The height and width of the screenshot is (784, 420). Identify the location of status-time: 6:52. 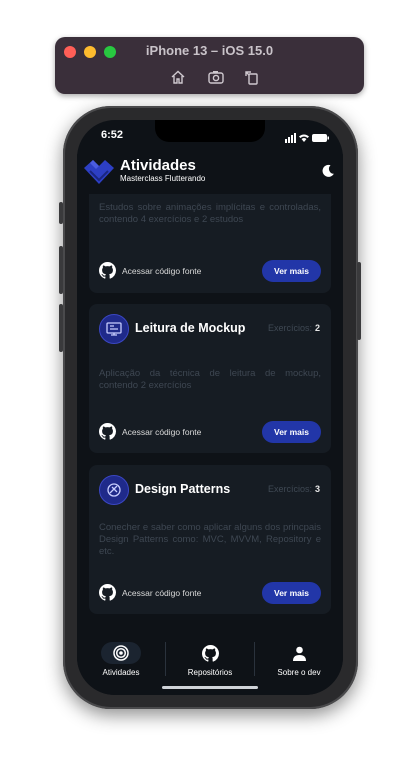
(112, 135).